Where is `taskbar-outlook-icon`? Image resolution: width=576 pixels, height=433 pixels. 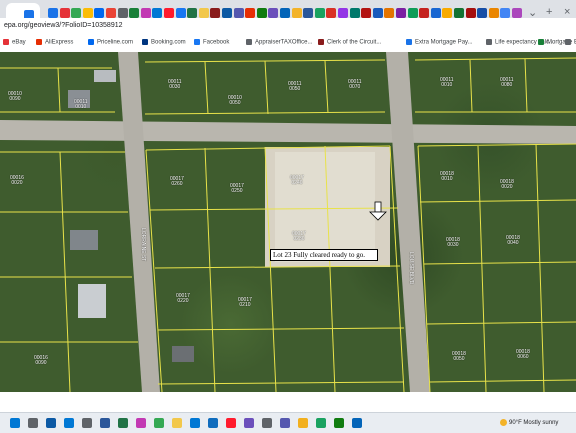 taskbar-outlook-icon is located at coordinates (69, 423).